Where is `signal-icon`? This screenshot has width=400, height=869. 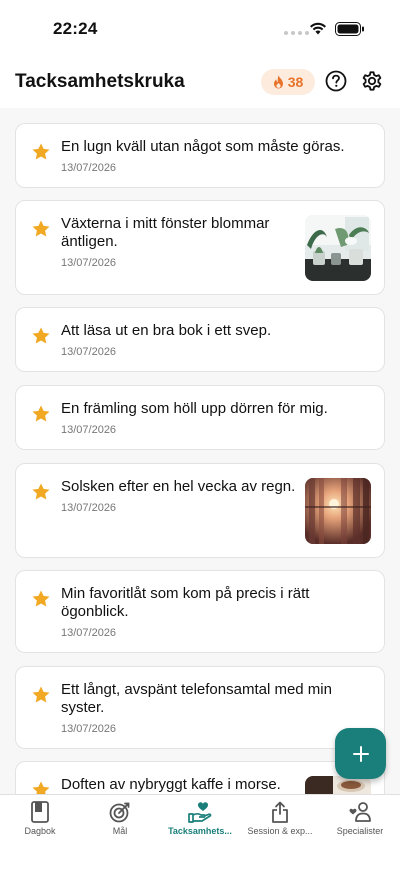 signal-icon is located at coordinates (296, 33).